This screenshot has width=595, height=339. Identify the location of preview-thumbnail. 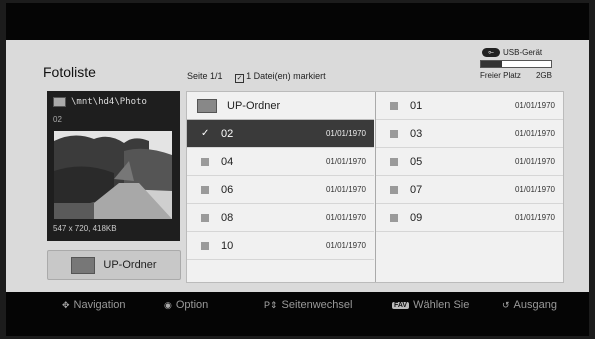
(113, 175).